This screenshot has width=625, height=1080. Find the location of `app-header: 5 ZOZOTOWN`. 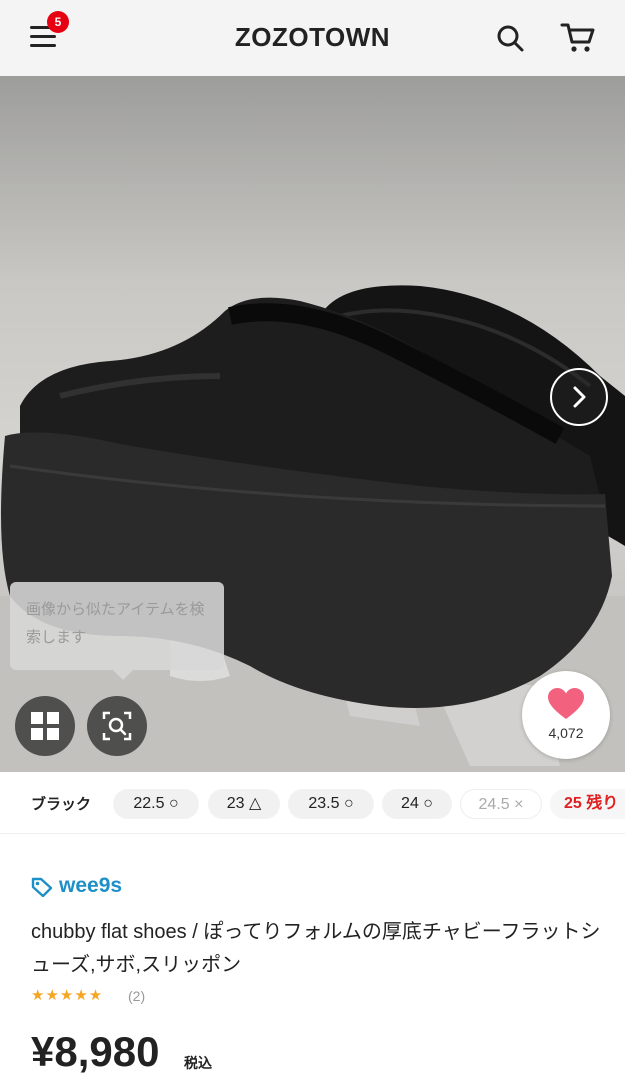

app-header: 5 ZOZOTOWN is located at coordinates (312, 38).